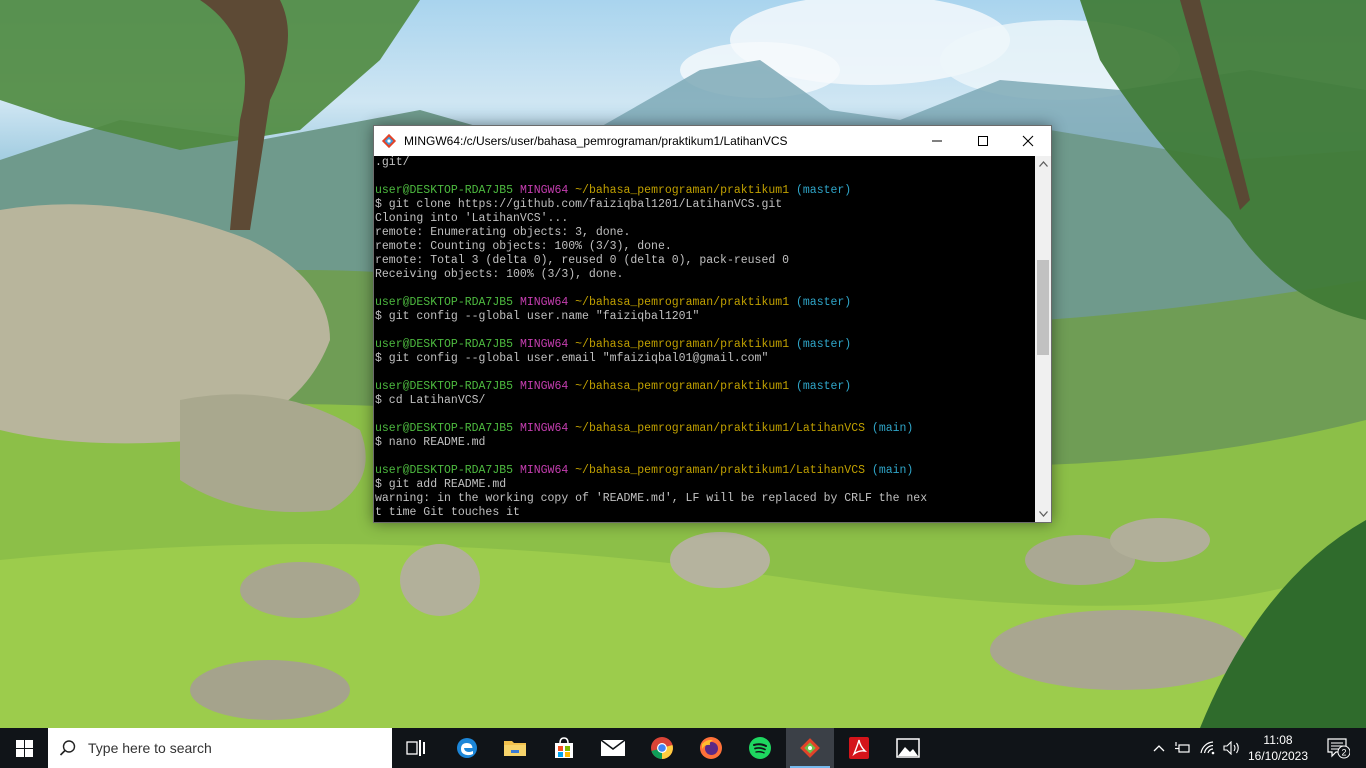 This screenshot has height=768, width=1366. Describe the element at coordinates (983, 141) in the screenshot. I see `maximize-button` at that location.